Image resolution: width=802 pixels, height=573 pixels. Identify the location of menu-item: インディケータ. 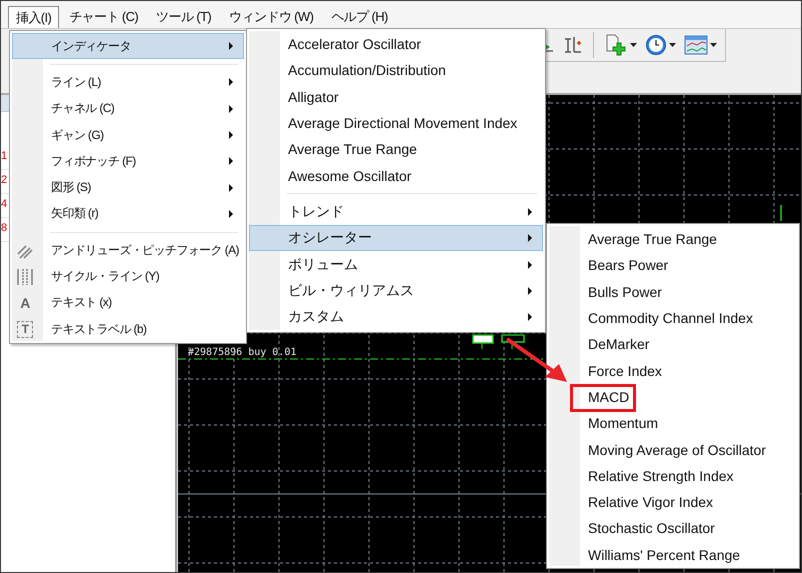
(128, 46).